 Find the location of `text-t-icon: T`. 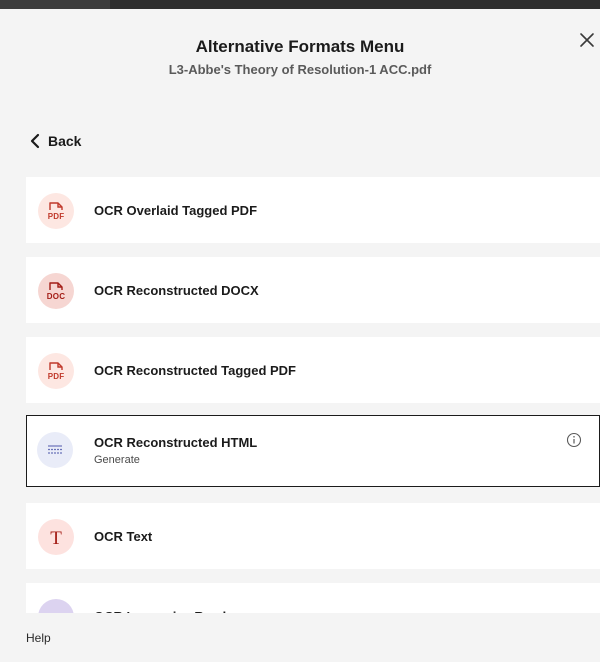

text-t-icon: T is located at coordinates (56, 537).